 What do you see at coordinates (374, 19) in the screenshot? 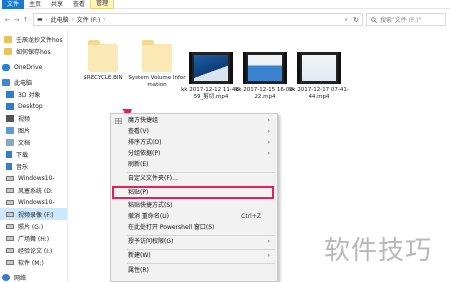
I see `search-icon` at bounding box center [374, 19].